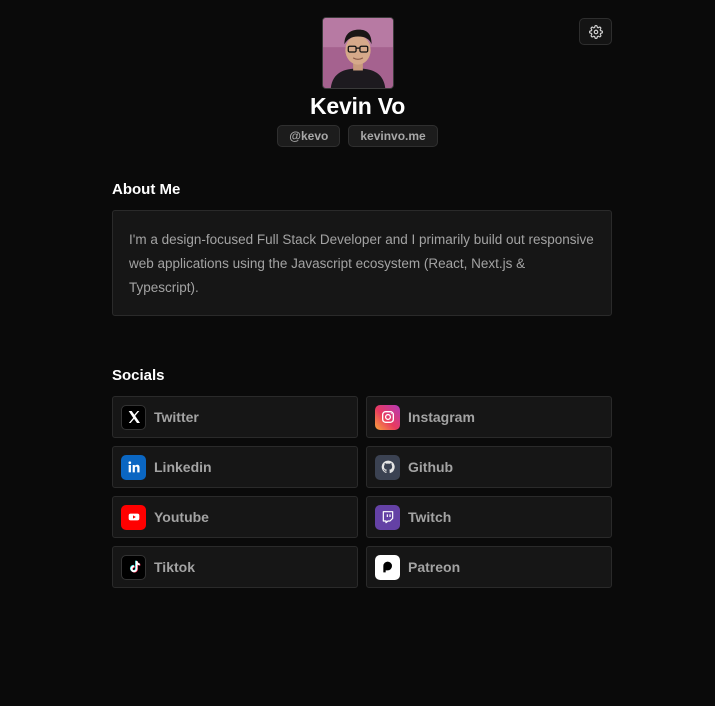 The width and height of the screenshot is (715, 706). I want to click on social-link-twitch: Twitch, so click(489, 517).